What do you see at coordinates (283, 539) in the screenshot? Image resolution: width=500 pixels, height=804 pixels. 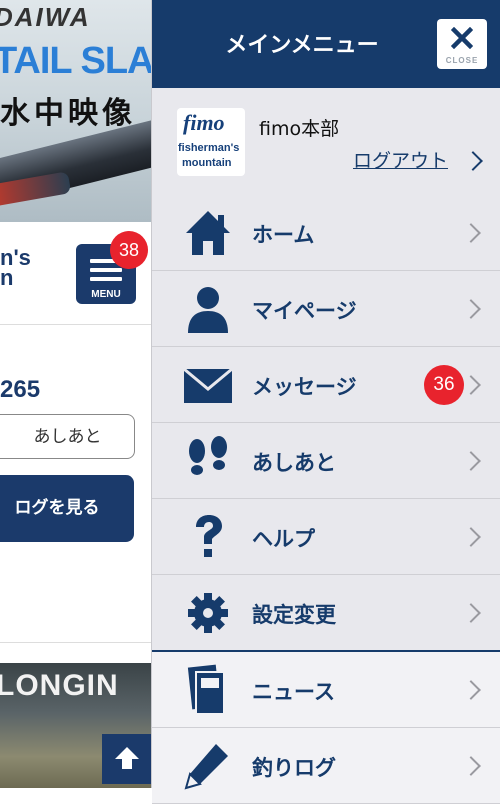 I see `menu-item-label: ヘルプ` at bounding box center [283, 539].